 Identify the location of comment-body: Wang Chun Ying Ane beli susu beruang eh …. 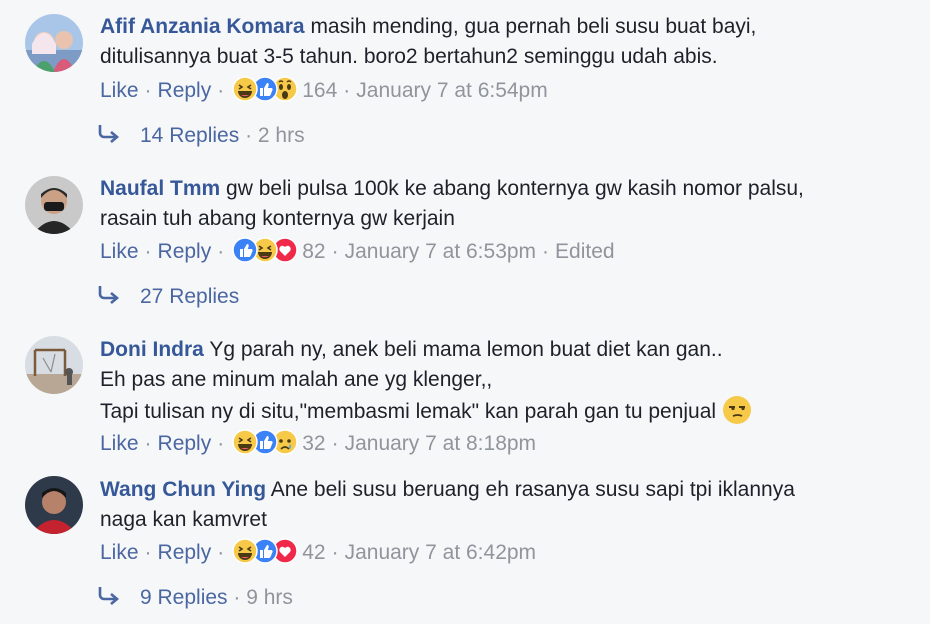
(500, 505).